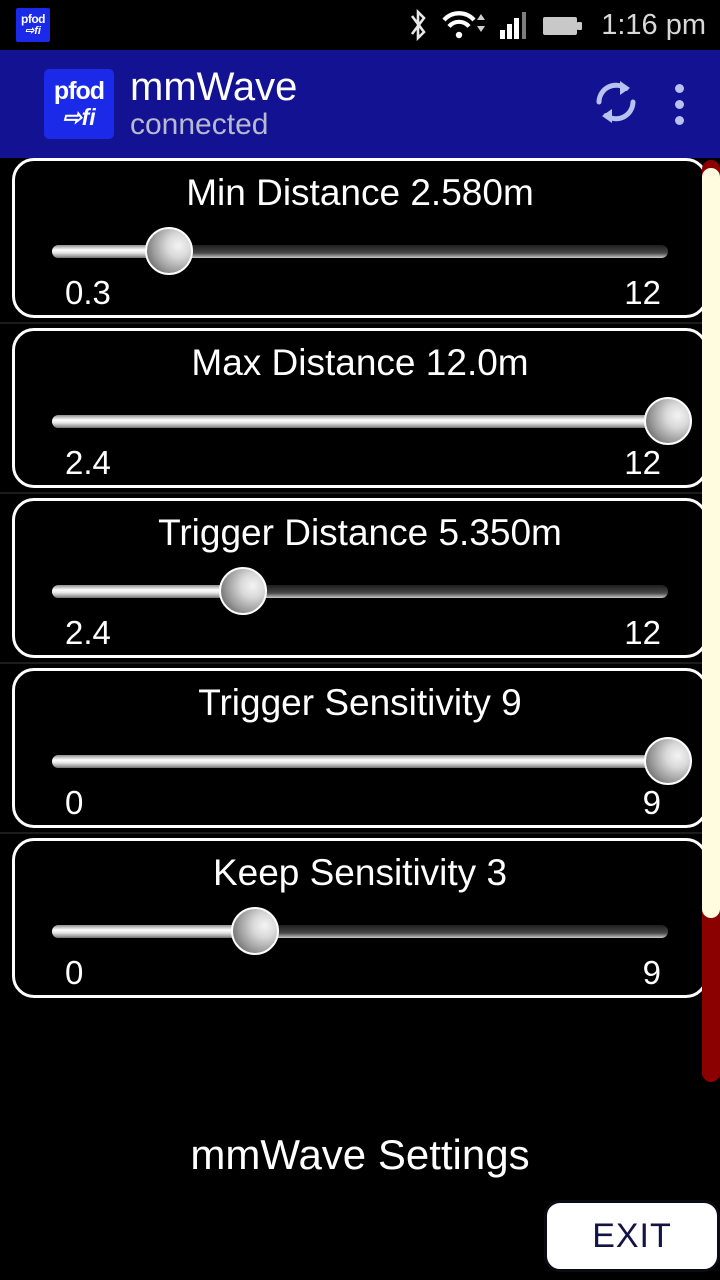 This screenshot has height=1280, width=720. Describe the element at coordinates (33, 31) in the screenshot. I see `pfod-notification-line2: ⇨fi` at that location.